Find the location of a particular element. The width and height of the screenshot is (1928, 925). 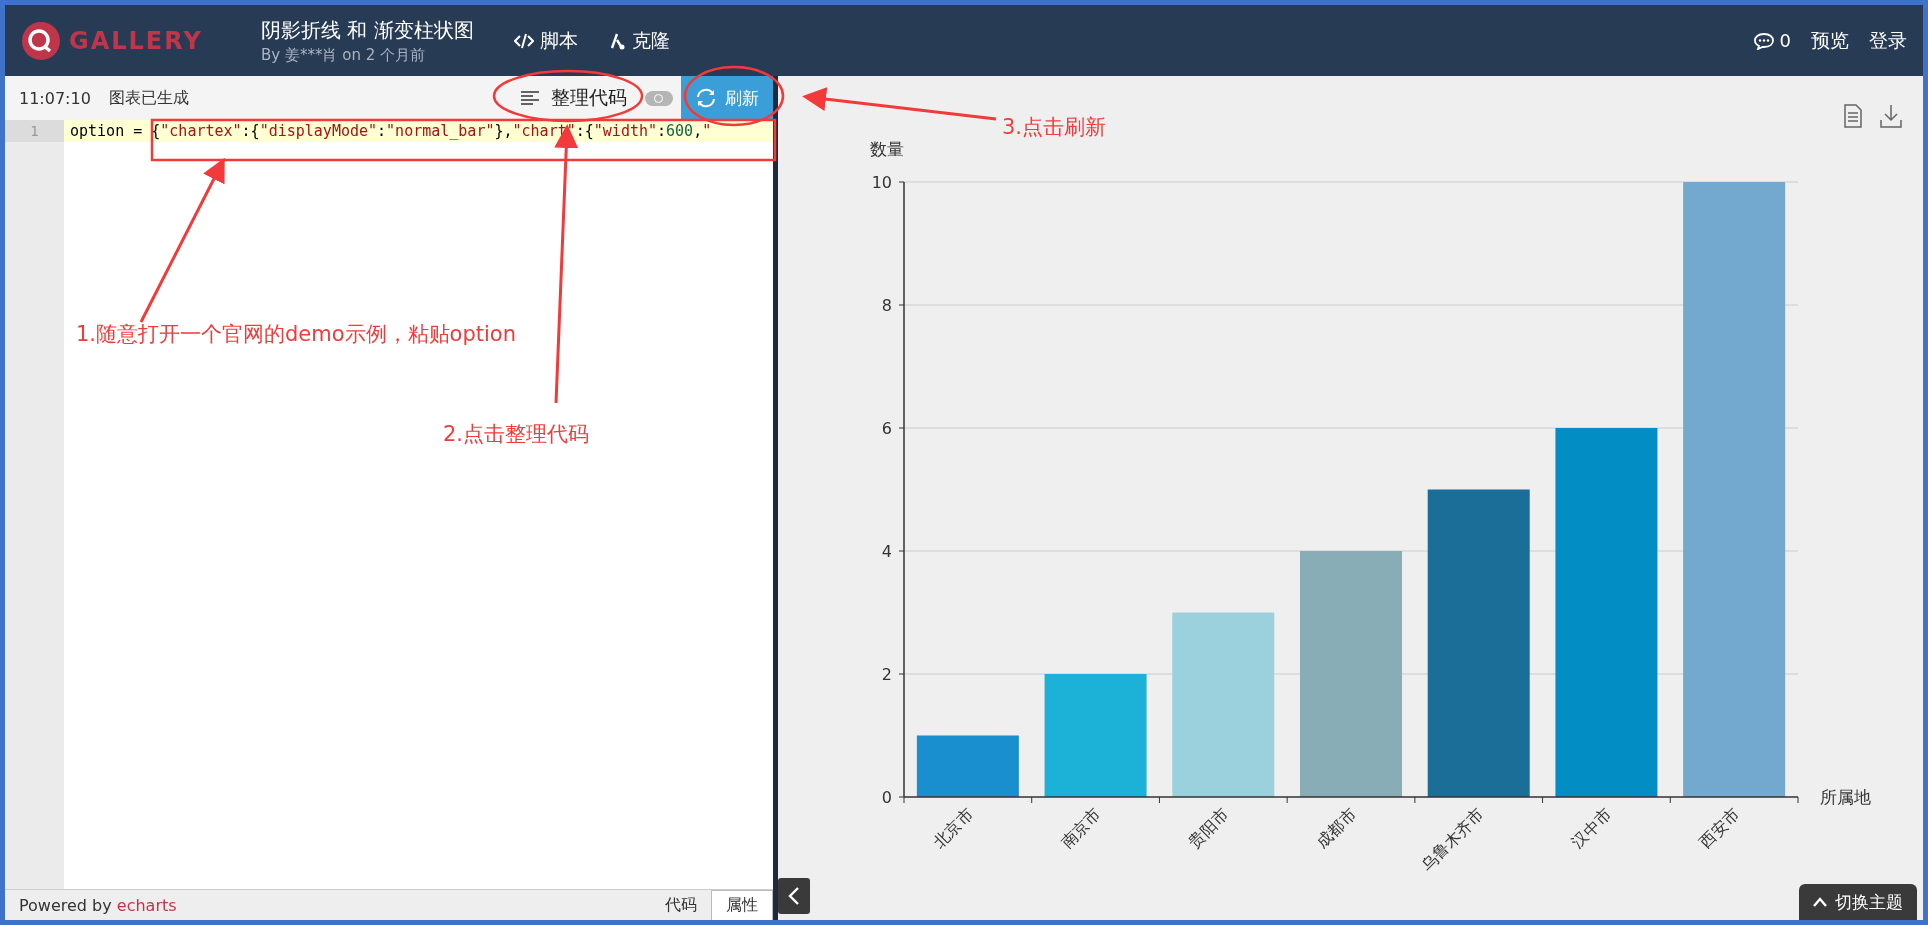

collapse-button is located at coordinates (794, 896).